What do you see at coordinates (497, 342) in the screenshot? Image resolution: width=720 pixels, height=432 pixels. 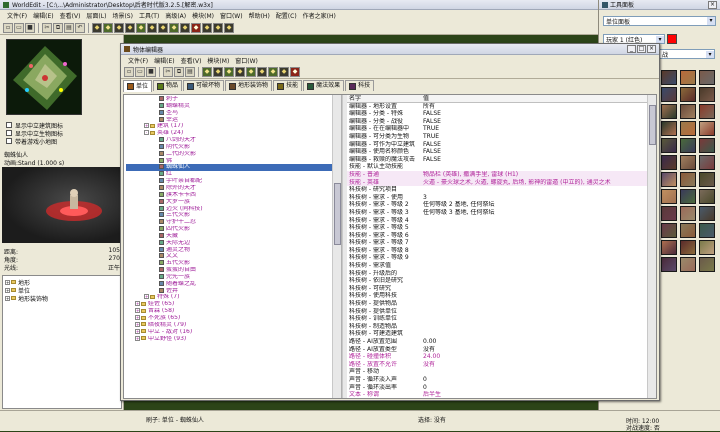 I see `property-row: 路径 - AI放置范围 0.00` at bounding box center [497, 342].